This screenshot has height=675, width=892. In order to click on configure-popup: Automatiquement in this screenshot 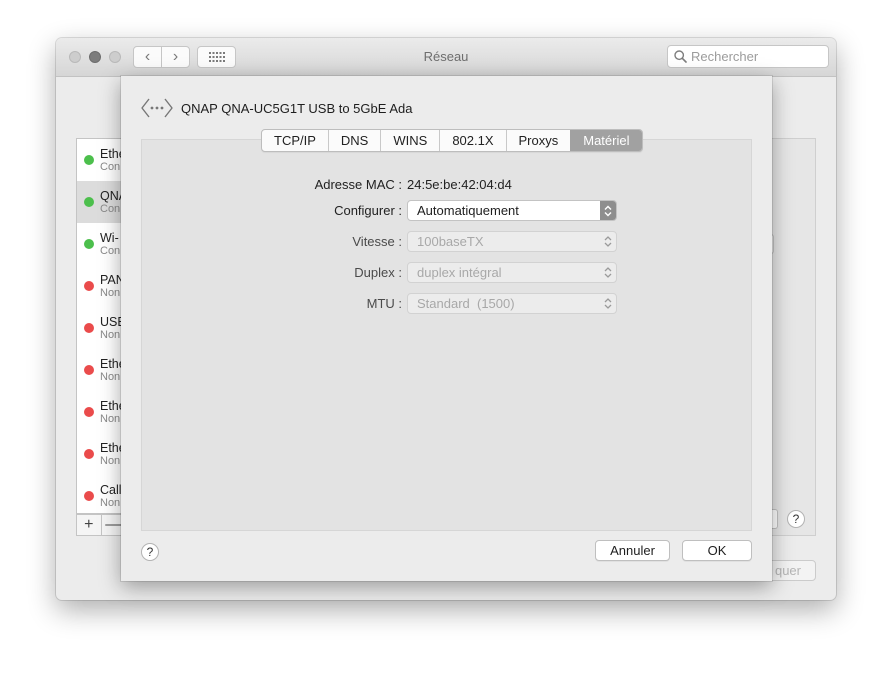, I will do `click(512, 210)`.